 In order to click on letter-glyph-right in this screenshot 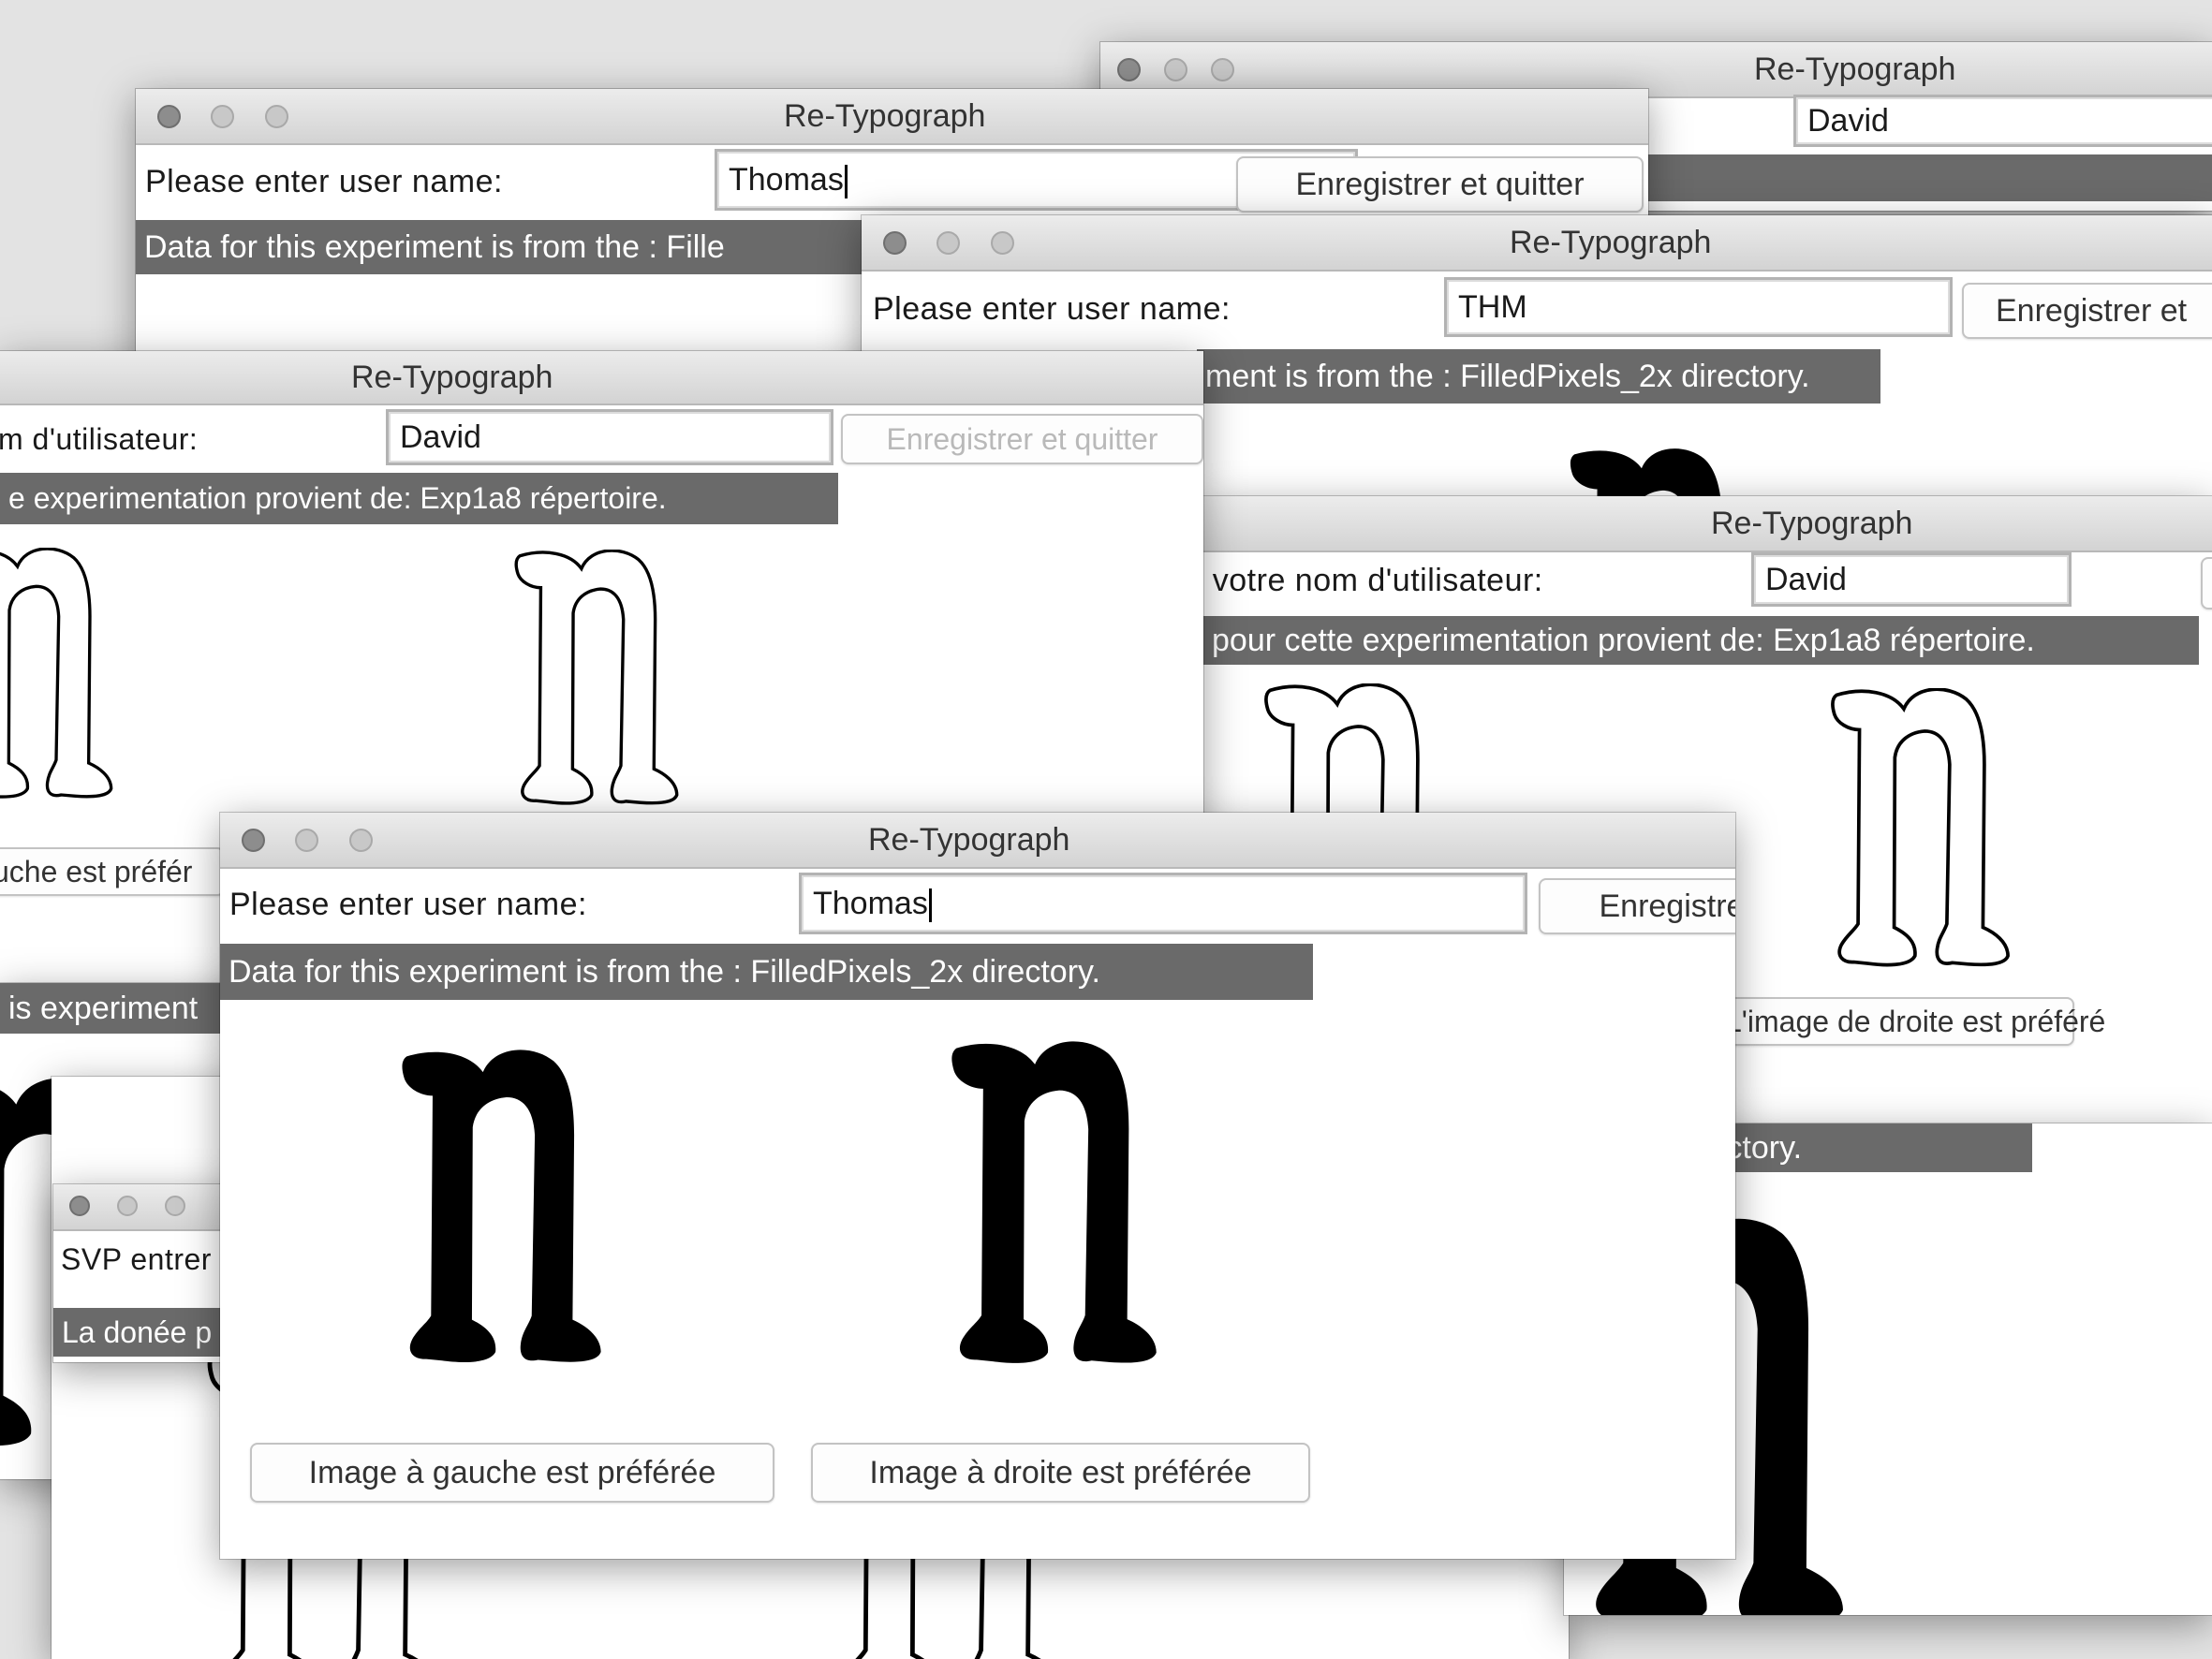, I will do `click(1054, 1202)`.